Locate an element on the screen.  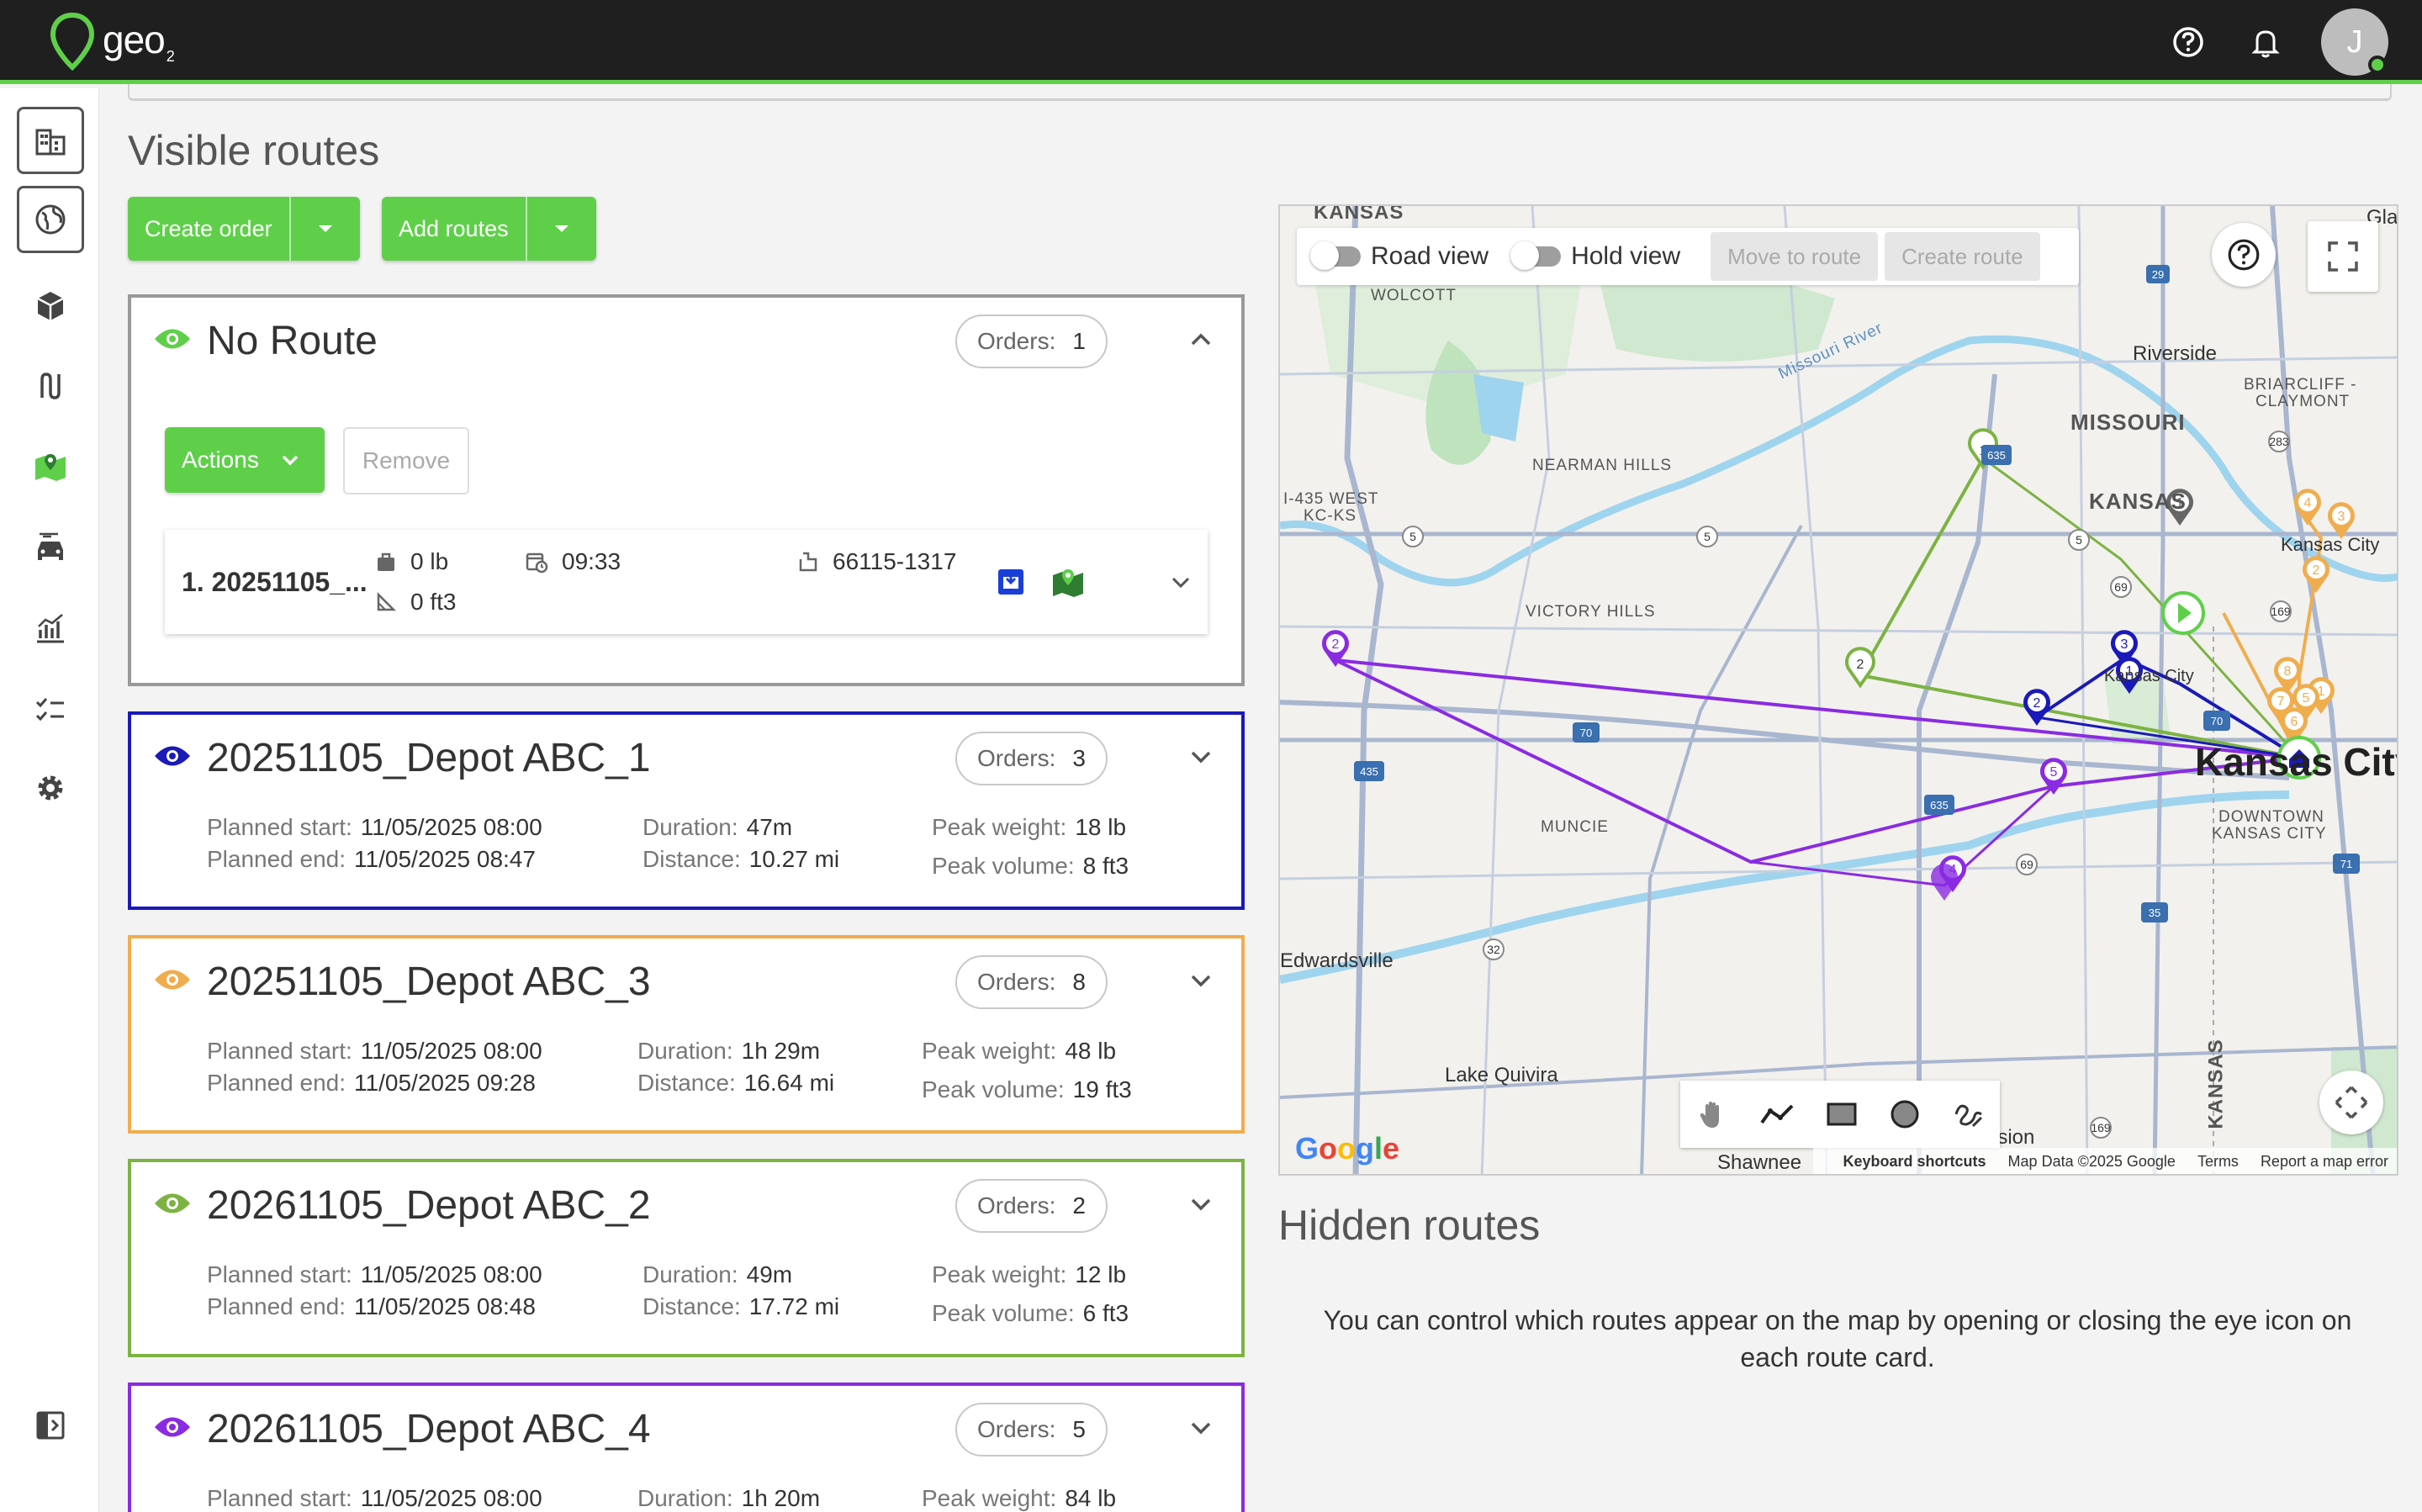
chevron-up-icon is located at coordinates (1201, 340).